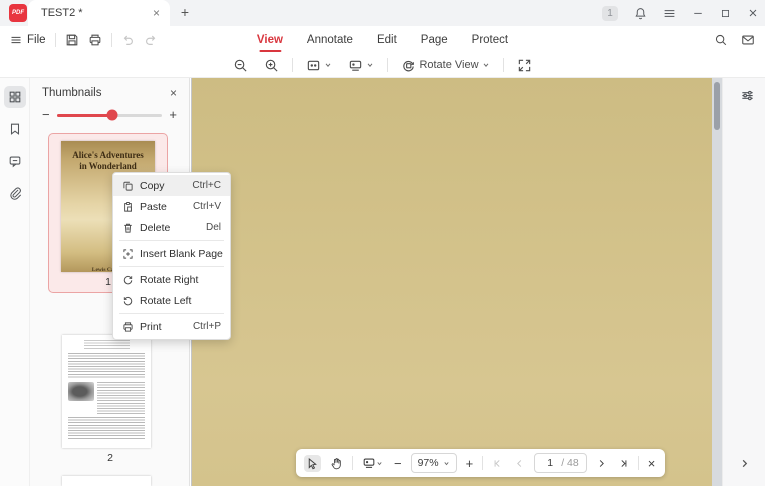 The height and width of the screenshot is (486, 765). I want to click on slider-minus-button: −, so click(46, 114).